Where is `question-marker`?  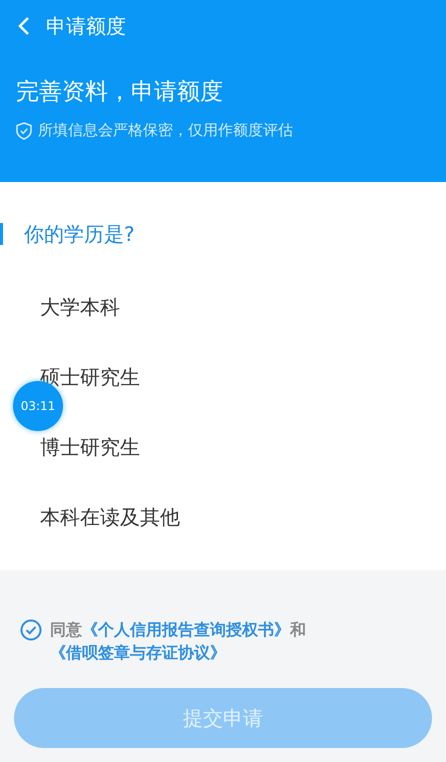
question-marker is located at coordinates (1, 234).